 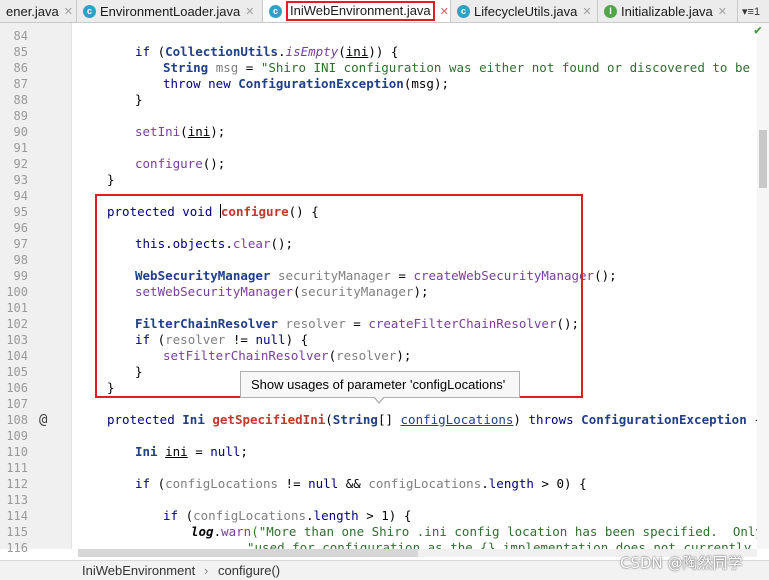 What do you see at coordinates (752, 419) in the screenshot?
I see `punct: {` at bounding box center [752, 419].